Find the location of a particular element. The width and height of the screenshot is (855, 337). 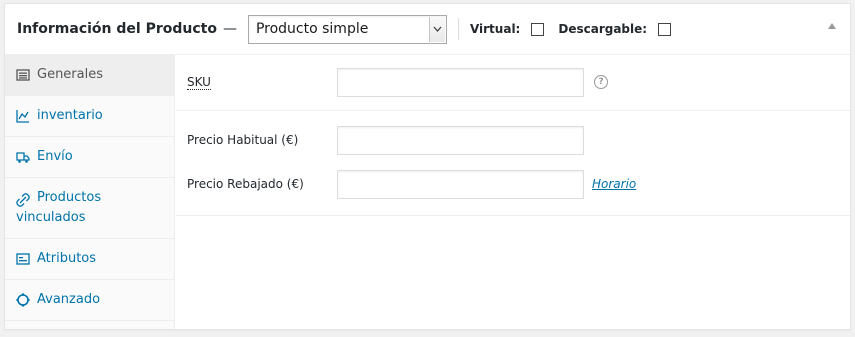

virtual-checkbox is located at coordinates (538, 29).